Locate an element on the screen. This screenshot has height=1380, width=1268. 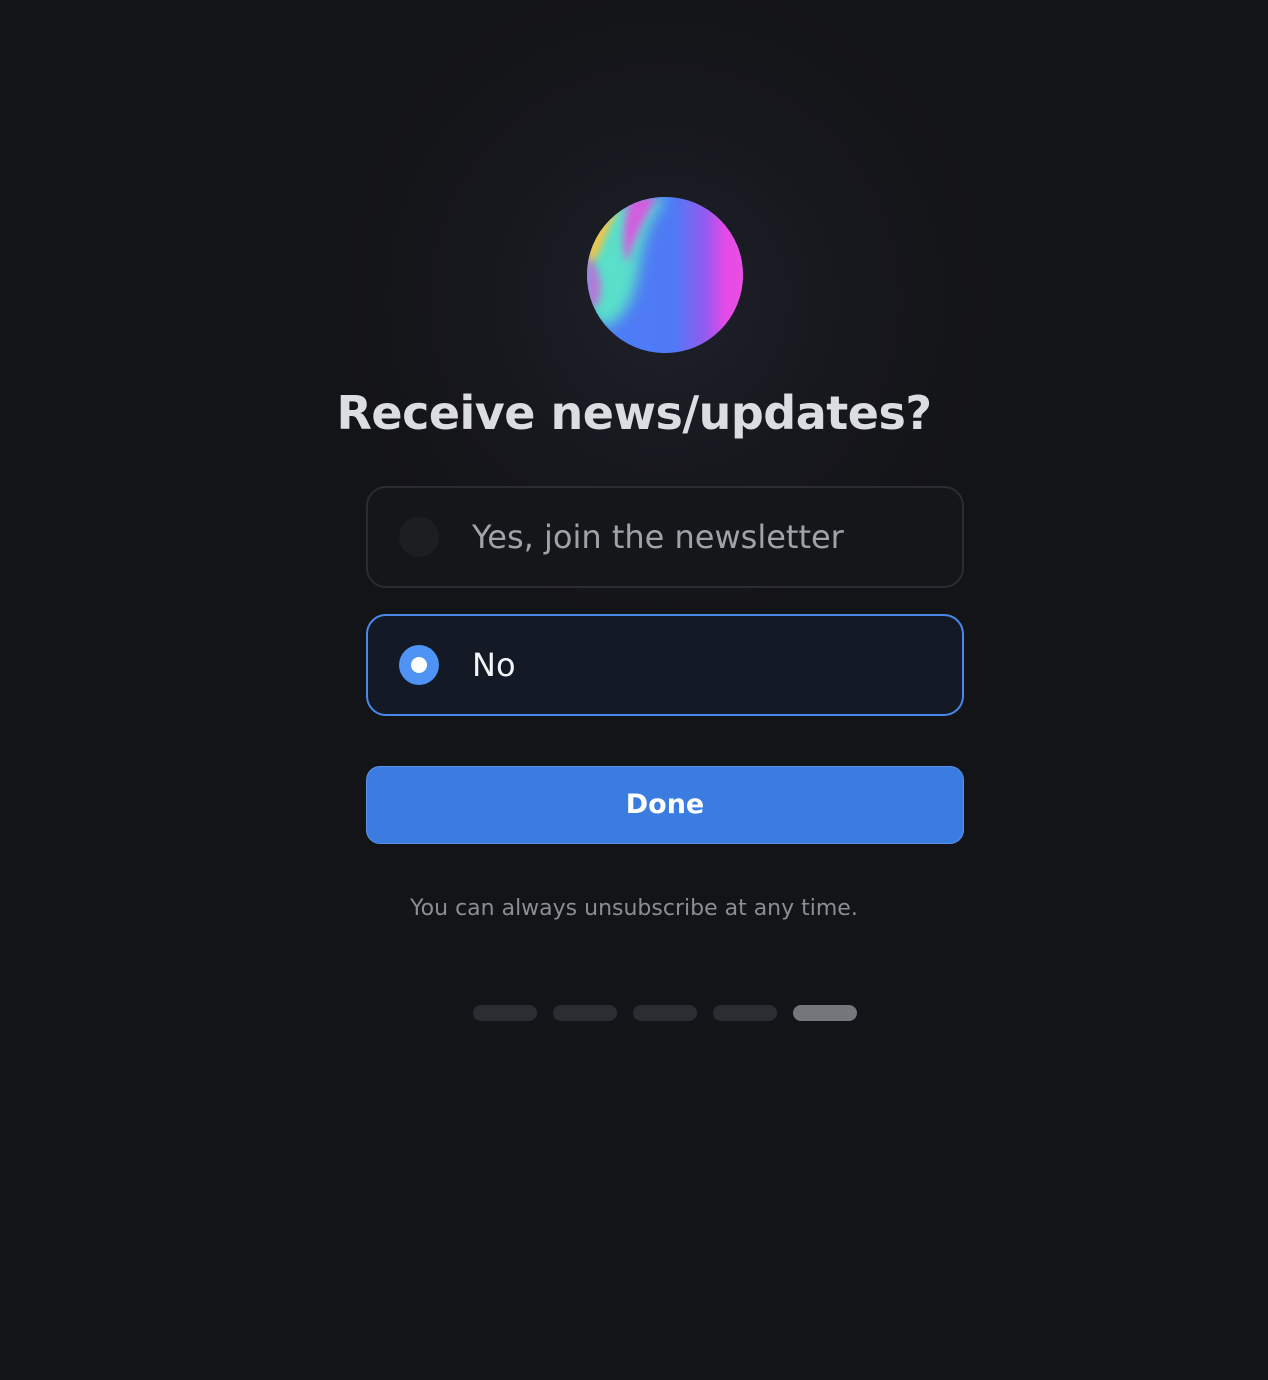
option-yes-newsletter: Yes, join the newsletter is located at coordinates (665, 537).